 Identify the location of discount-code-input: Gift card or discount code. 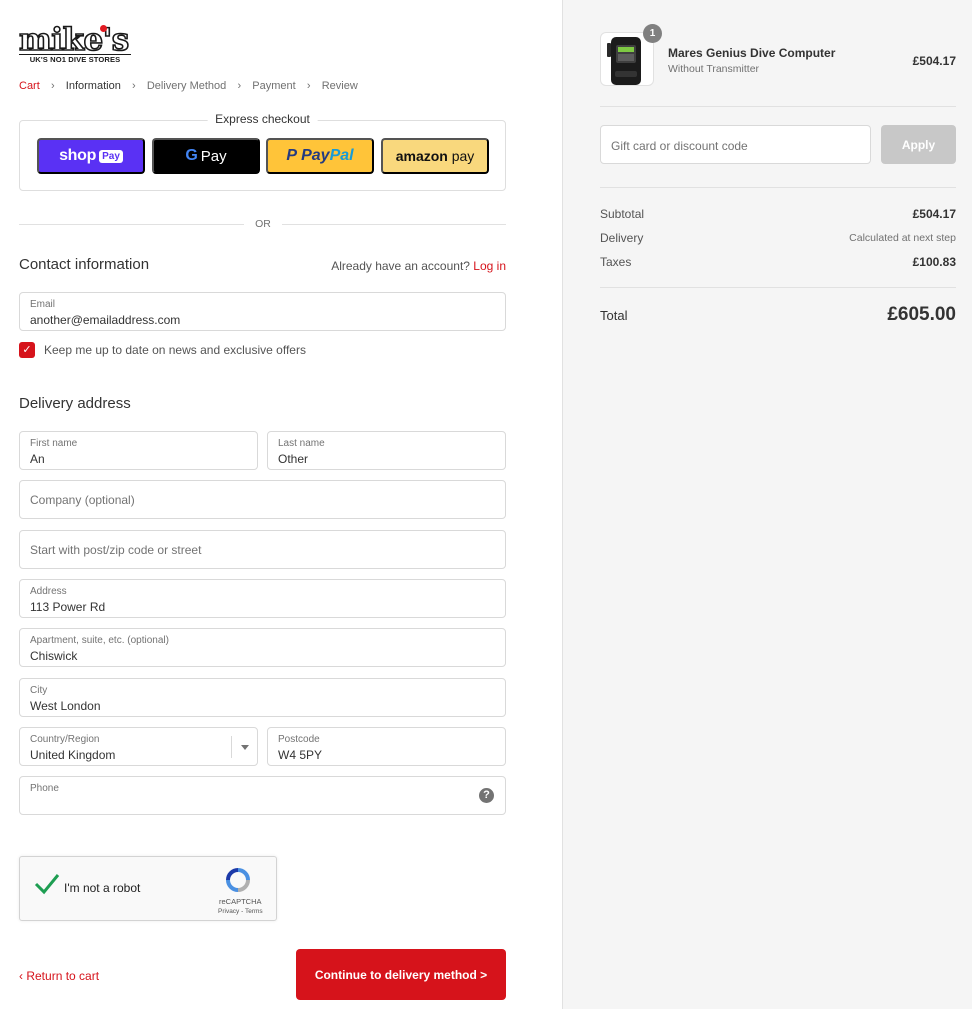
(735, 144).